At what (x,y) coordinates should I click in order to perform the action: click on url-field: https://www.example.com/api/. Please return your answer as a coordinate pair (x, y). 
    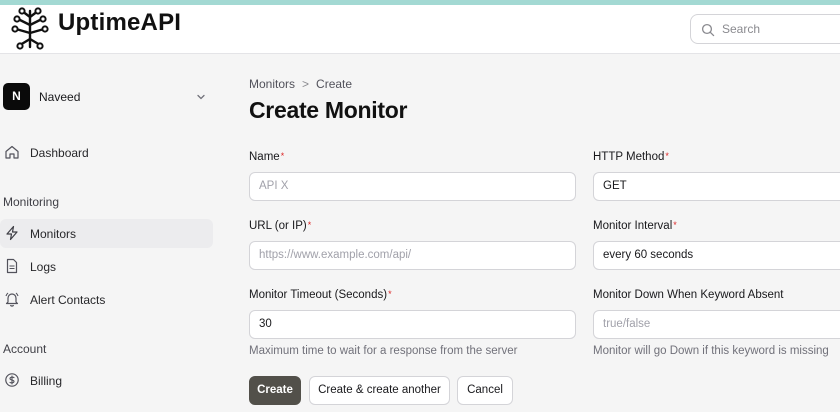
    Looking at the image, I should click on (412, 255).